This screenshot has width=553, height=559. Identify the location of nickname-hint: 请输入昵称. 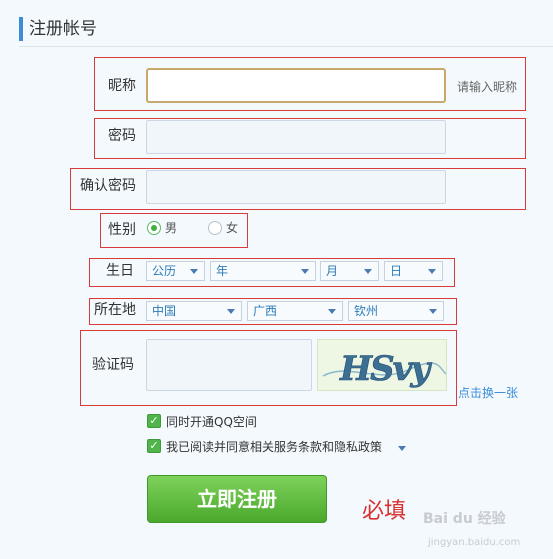
(487, 87).